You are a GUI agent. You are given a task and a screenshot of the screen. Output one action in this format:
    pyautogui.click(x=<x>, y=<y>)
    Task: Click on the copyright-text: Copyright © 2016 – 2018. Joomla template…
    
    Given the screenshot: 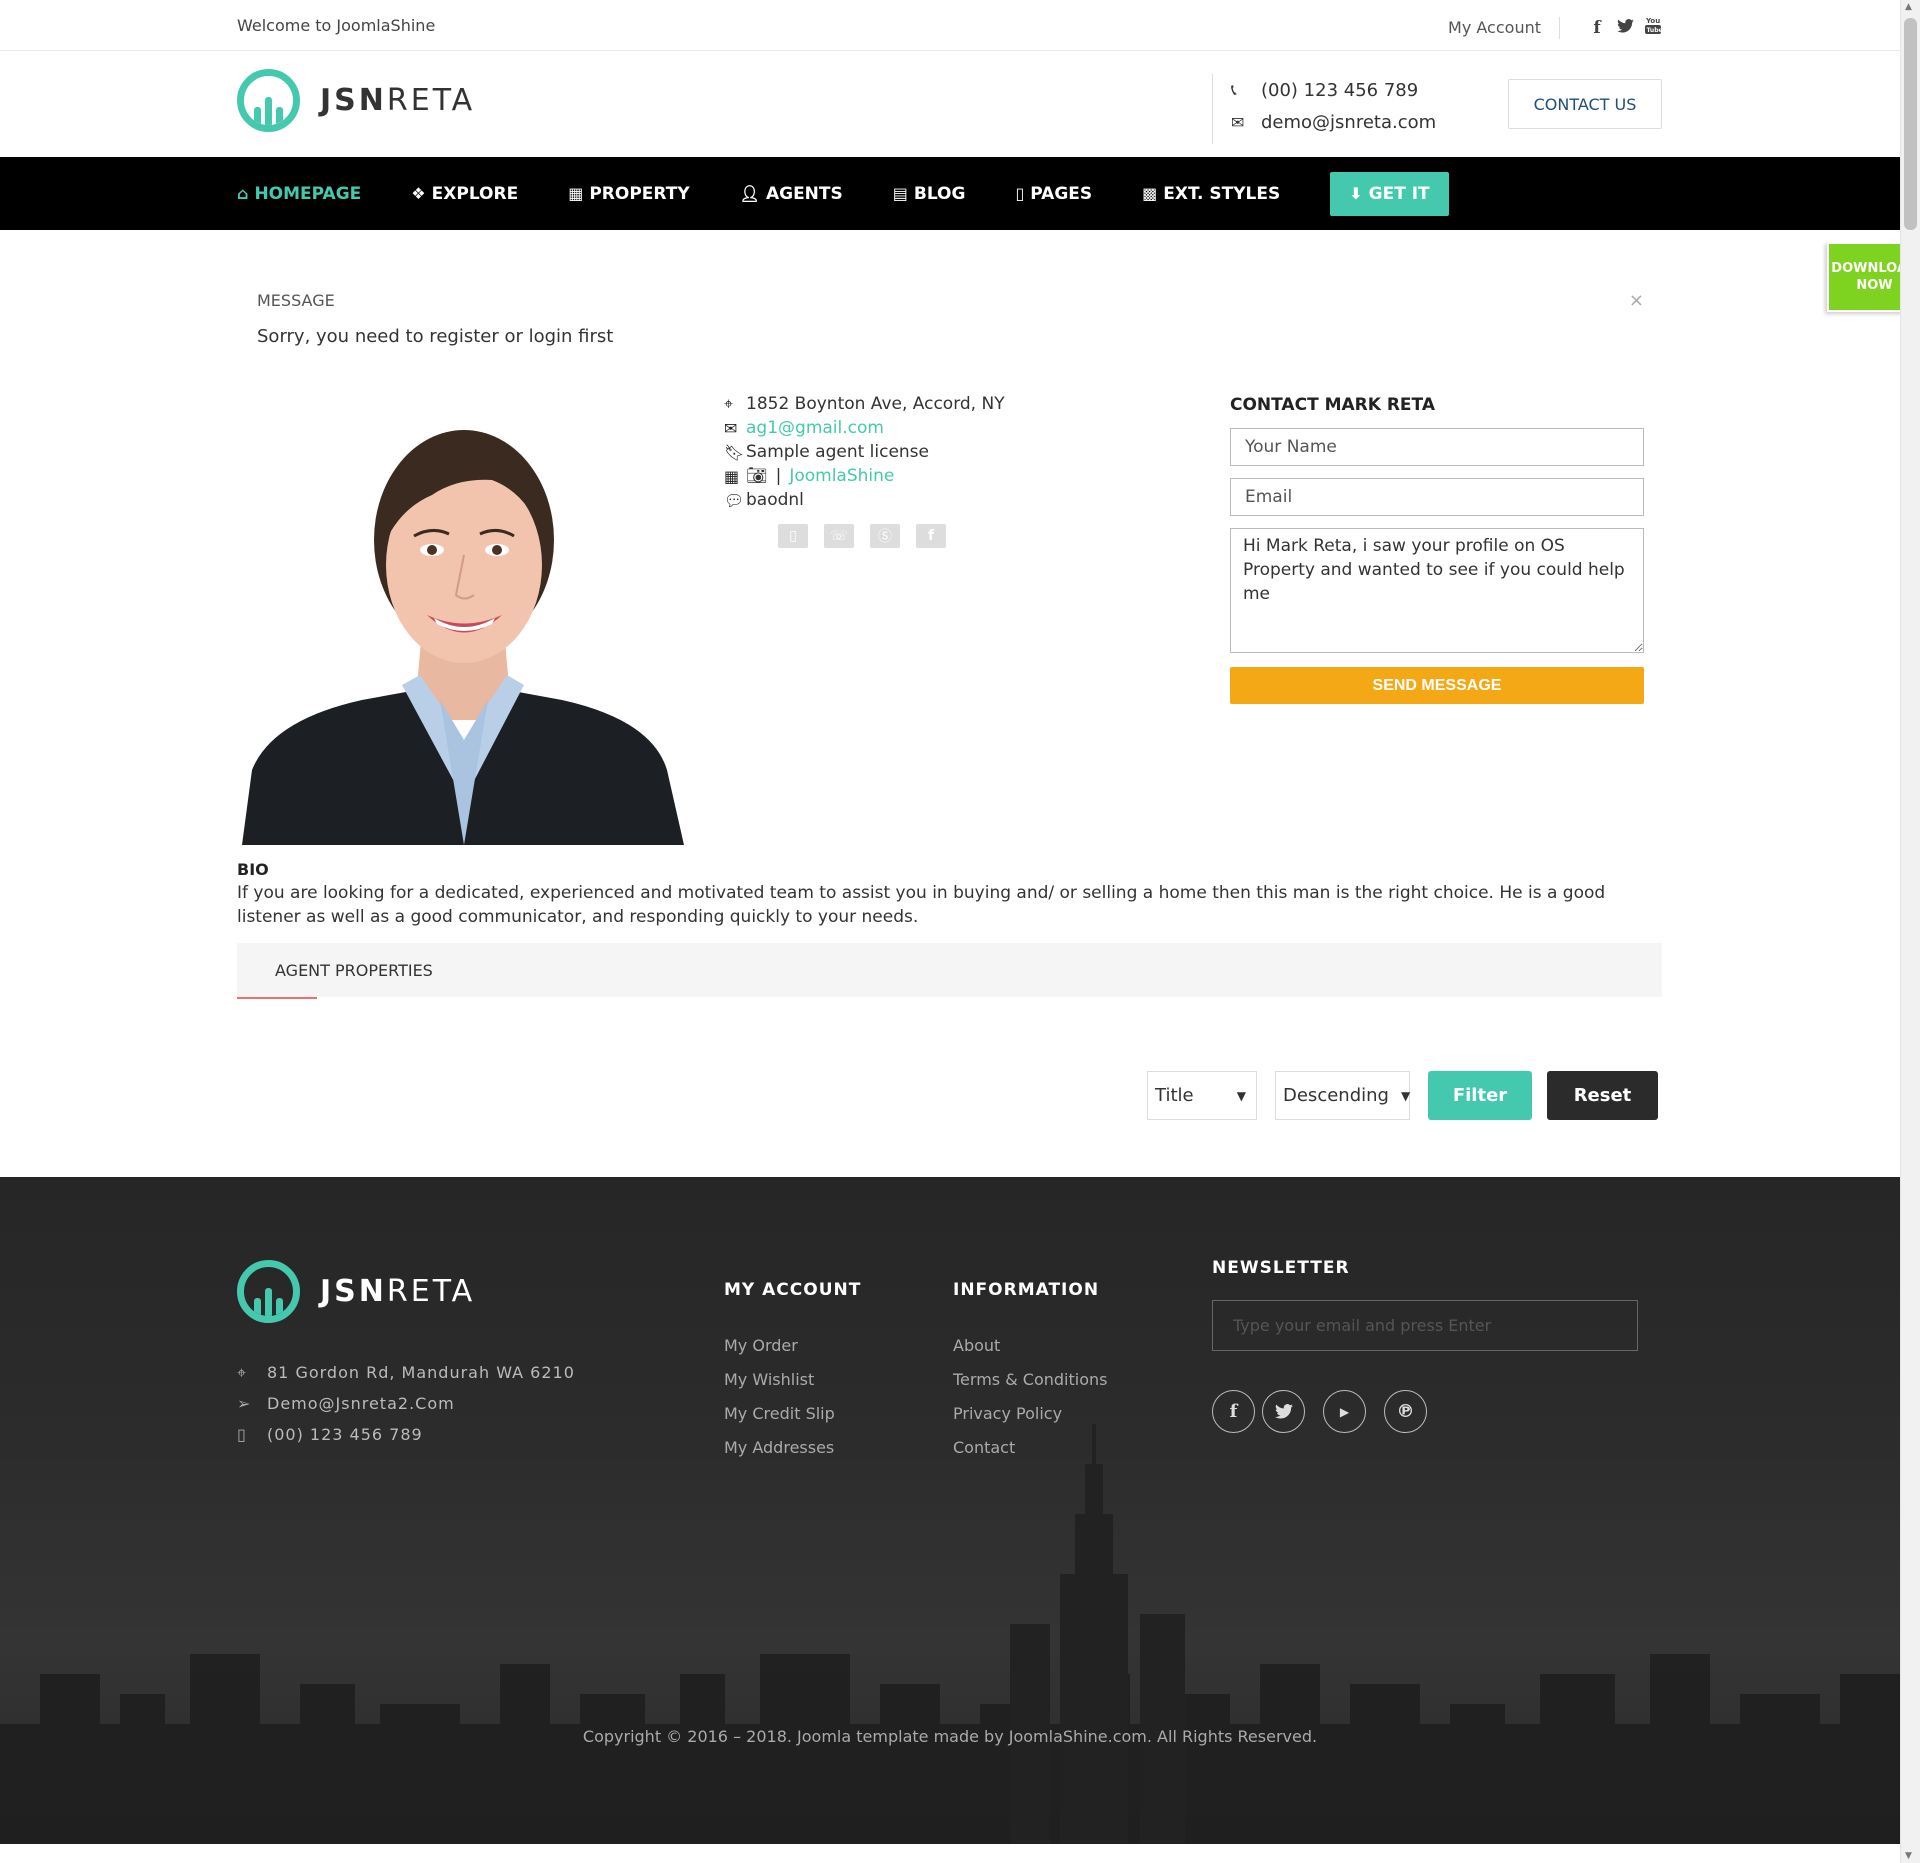 What is the action you would take?
    pyautogui.click(x=950, y=1736)
    